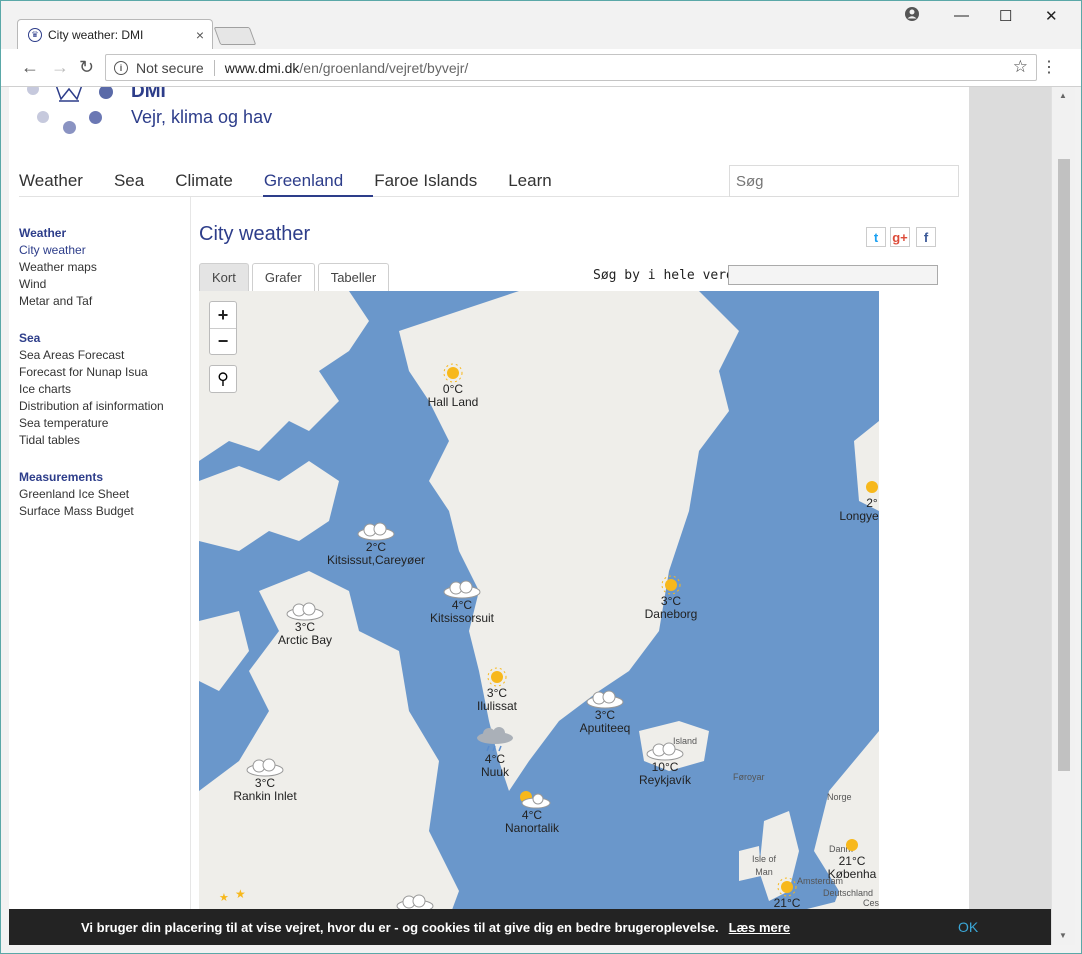 This screenshot has height=954, width=1082. What do you see at coordinates (121, 67) in the screenshot?
I see `info-icon: i` at bounding box center [121, 67].